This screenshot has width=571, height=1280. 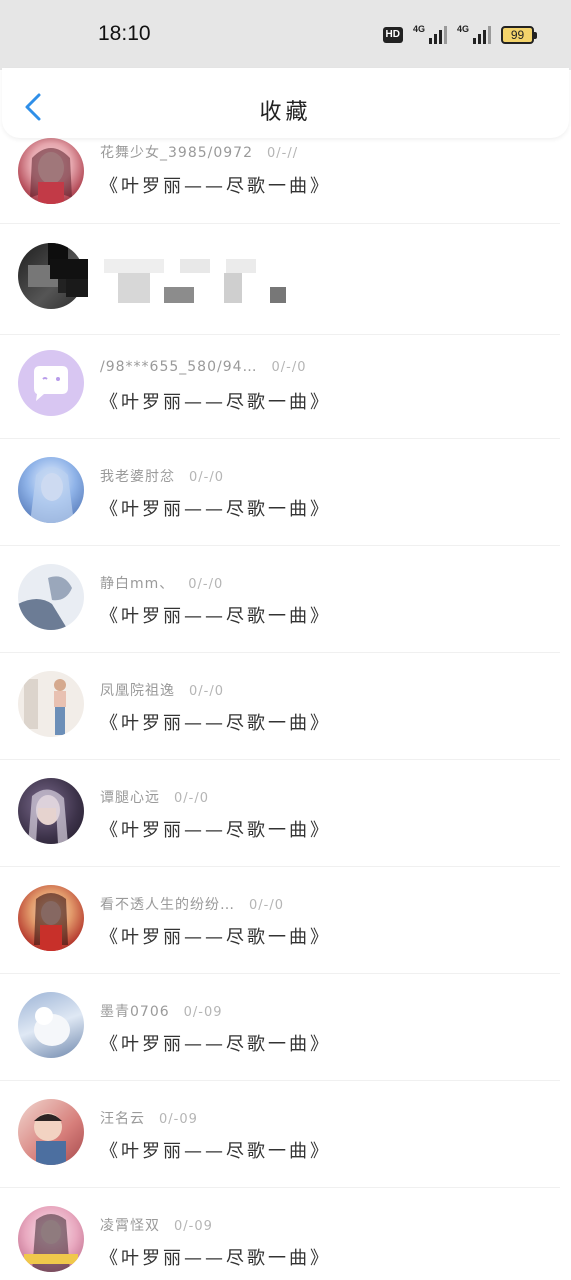 I want to click on post-date: 0/-//, so click(x=282, y=153).